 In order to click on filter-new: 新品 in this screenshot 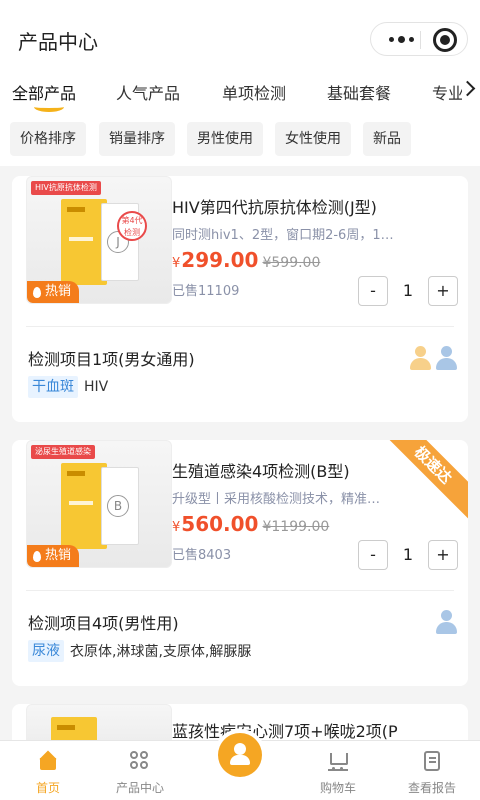, I will do `click(387, 139)`.